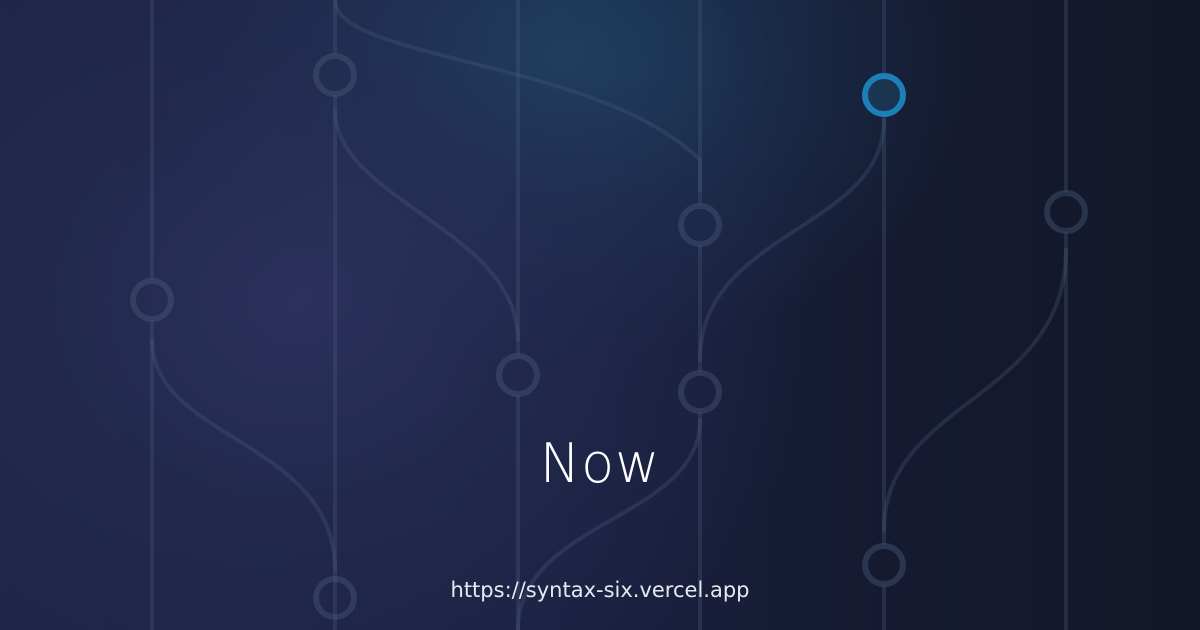  What do you see at coordinates (884, 95) in the screenshot?
I see `commit-node-active-icon` at bounding box center [884, 95].